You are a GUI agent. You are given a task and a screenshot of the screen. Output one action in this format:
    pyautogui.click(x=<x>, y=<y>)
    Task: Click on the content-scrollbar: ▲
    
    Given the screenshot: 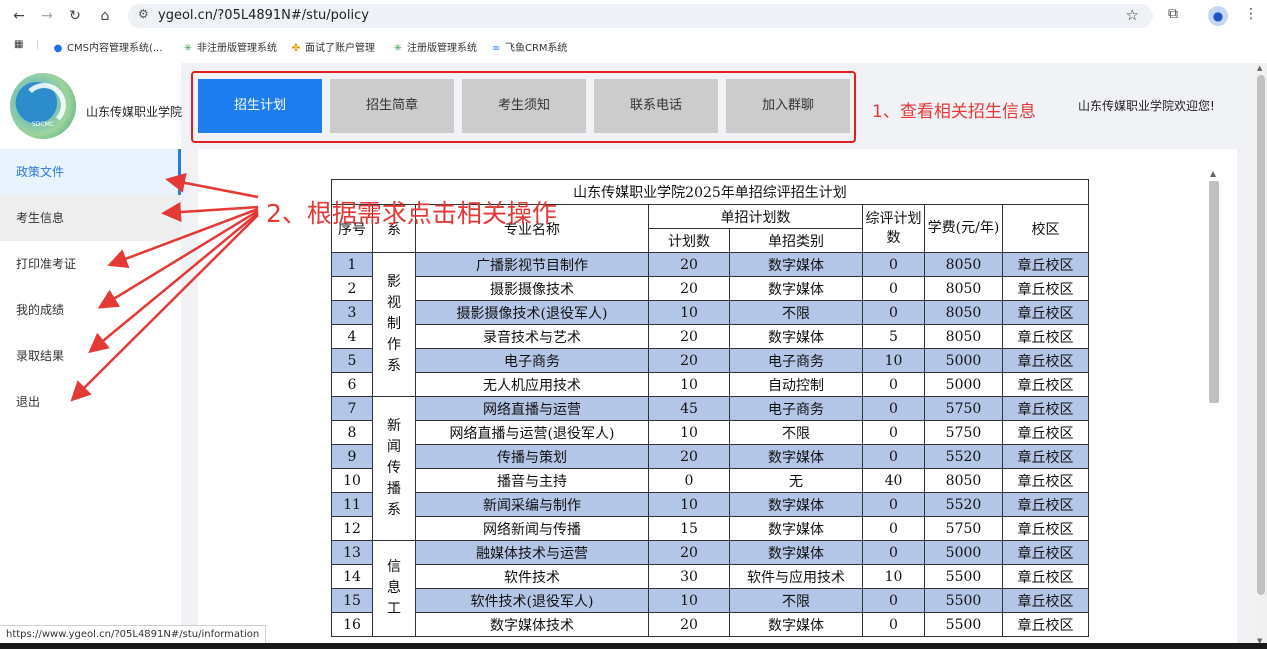 What is the action you would take?
    pyautogui.click(x=1214, y=409)
    